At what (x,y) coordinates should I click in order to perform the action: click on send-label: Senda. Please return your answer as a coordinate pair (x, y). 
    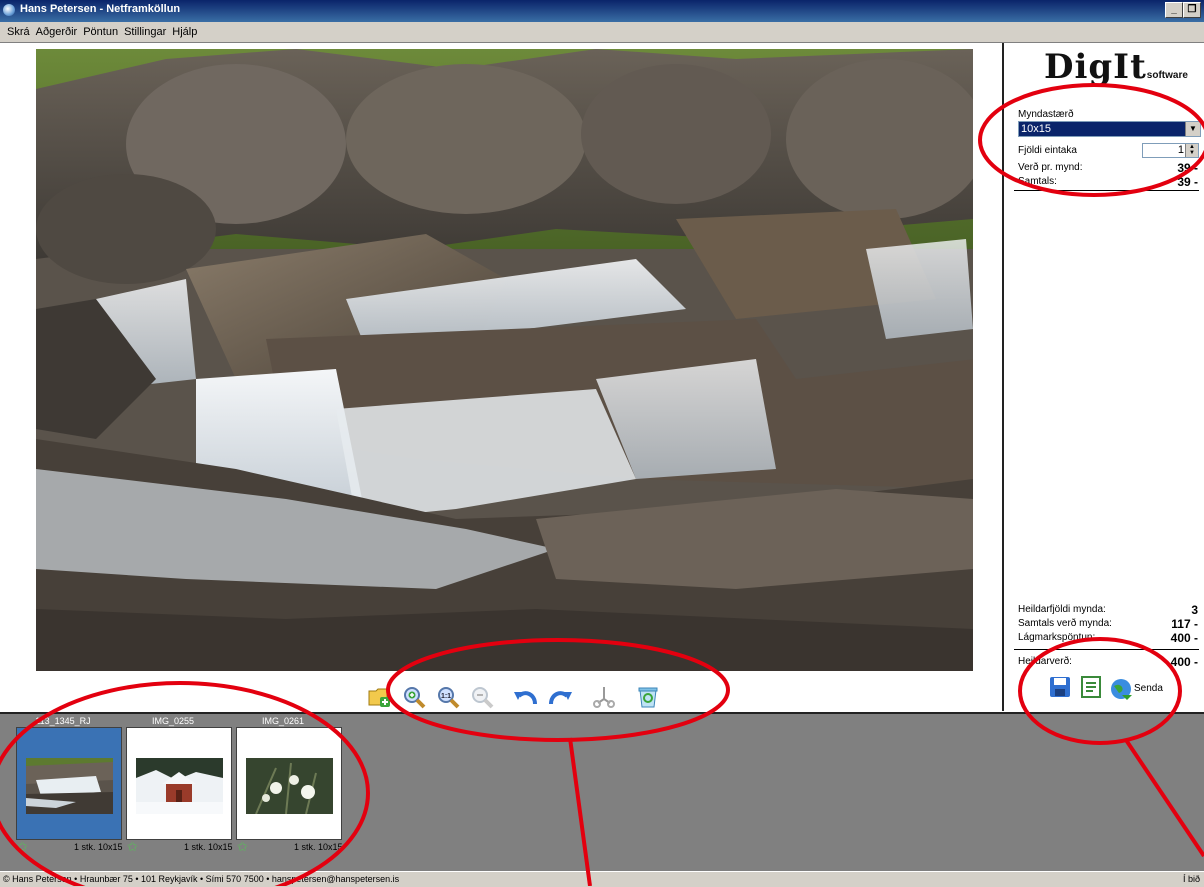
    Looking at the image, I should click on (1148, 688).